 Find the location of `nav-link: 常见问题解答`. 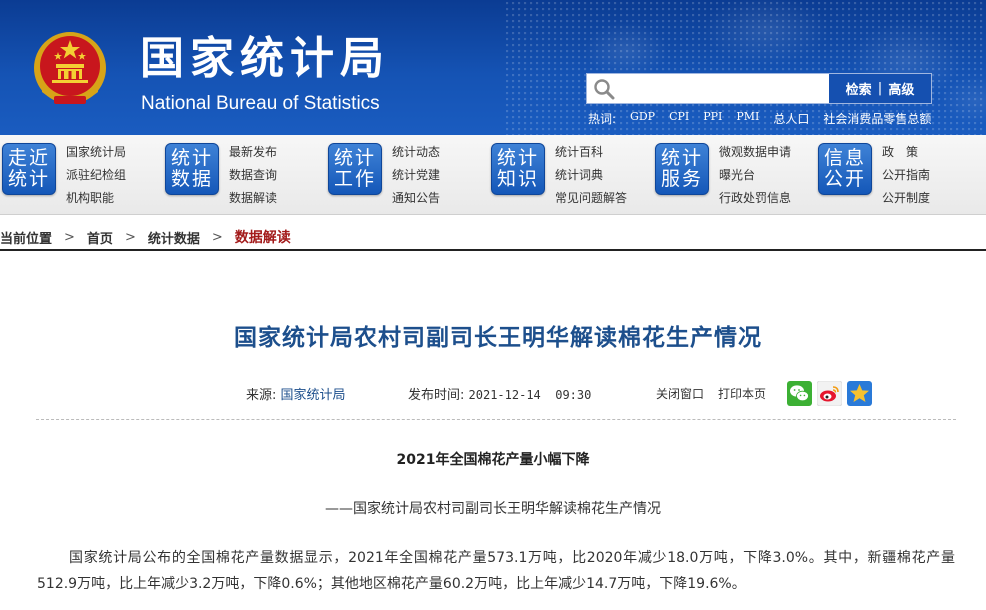

nav-link: 常见问题解答 is located at coordinates (591, 198).